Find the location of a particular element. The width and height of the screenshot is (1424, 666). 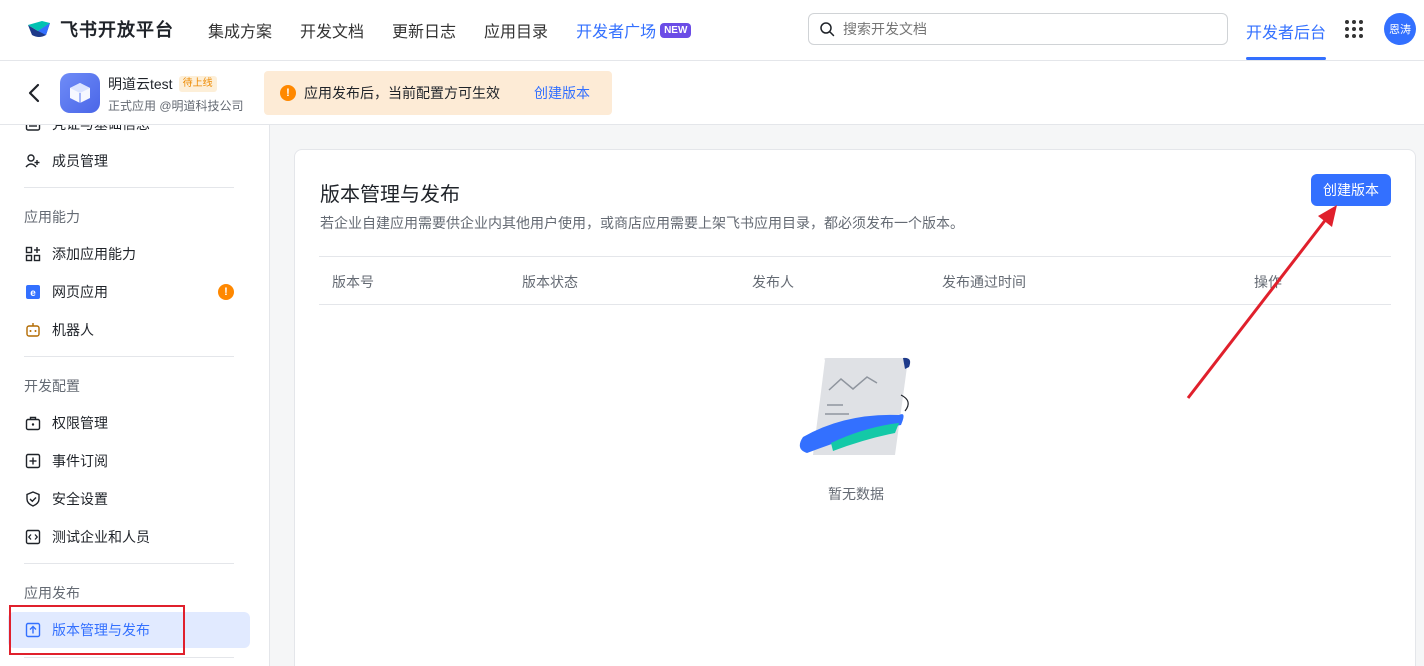

notice-create-version-link: 创建版本 is located at coordinates (562, 93).